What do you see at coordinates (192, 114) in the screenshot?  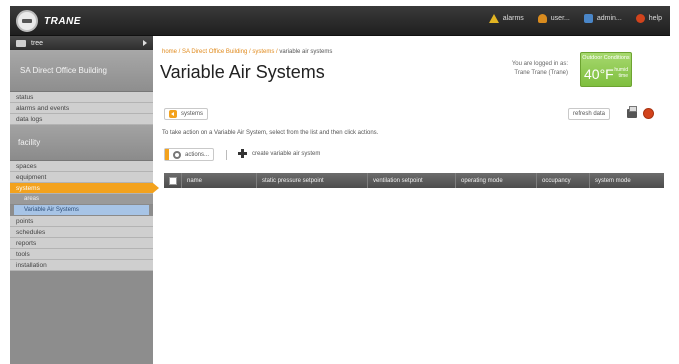 I see `systems-back-label: systems` at bounding box center [192, 114].